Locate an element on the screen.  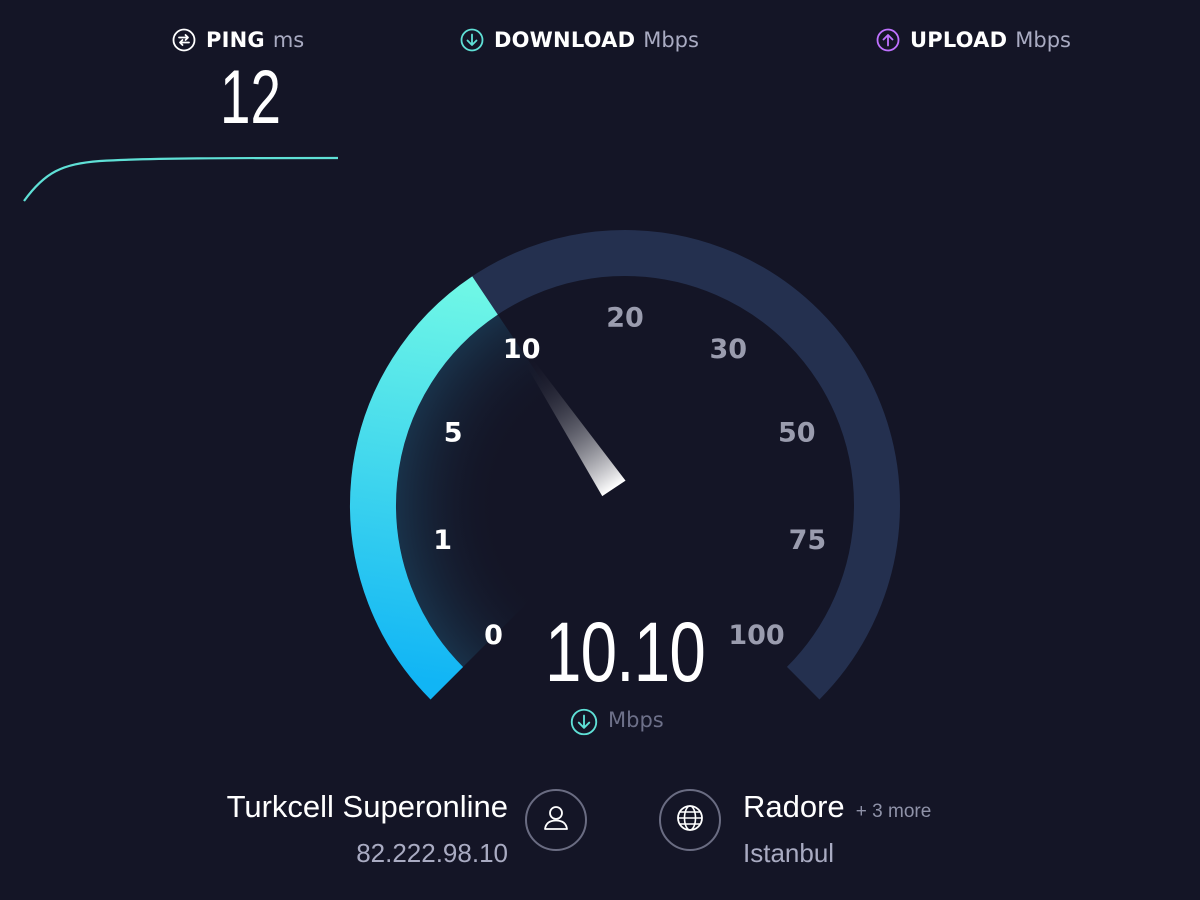
gauge-tick-label: 75 is located at coordinates (808, 540).